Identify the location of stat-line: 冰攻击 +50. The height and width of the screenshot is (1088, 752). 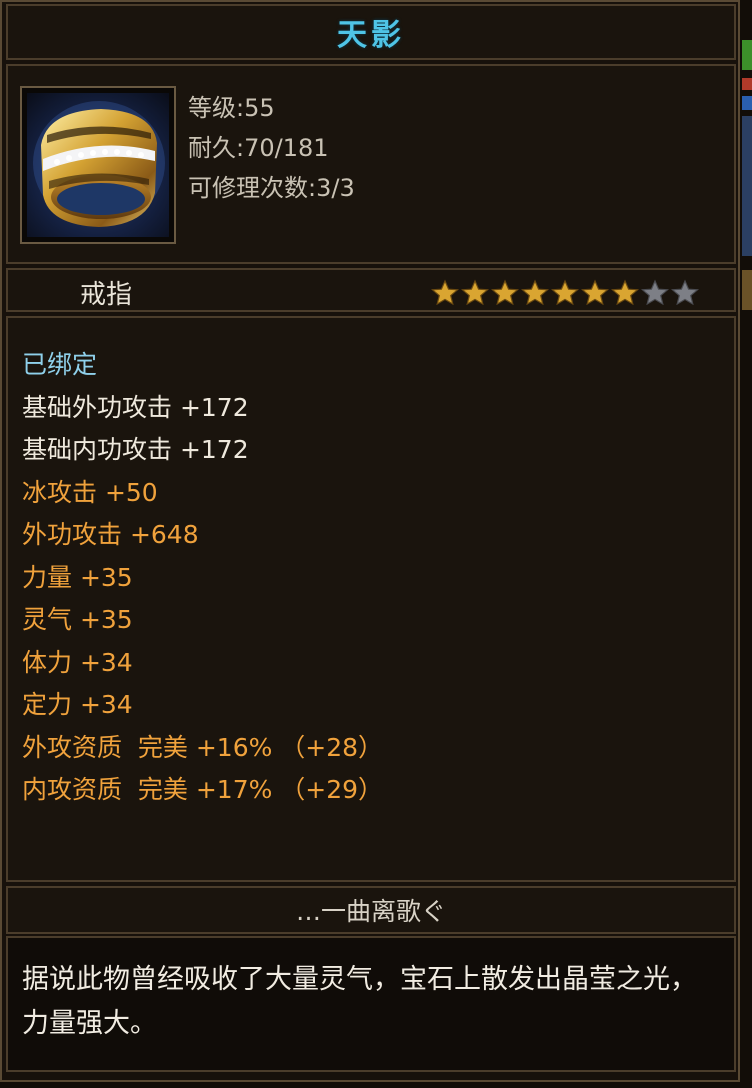
(90, 492).